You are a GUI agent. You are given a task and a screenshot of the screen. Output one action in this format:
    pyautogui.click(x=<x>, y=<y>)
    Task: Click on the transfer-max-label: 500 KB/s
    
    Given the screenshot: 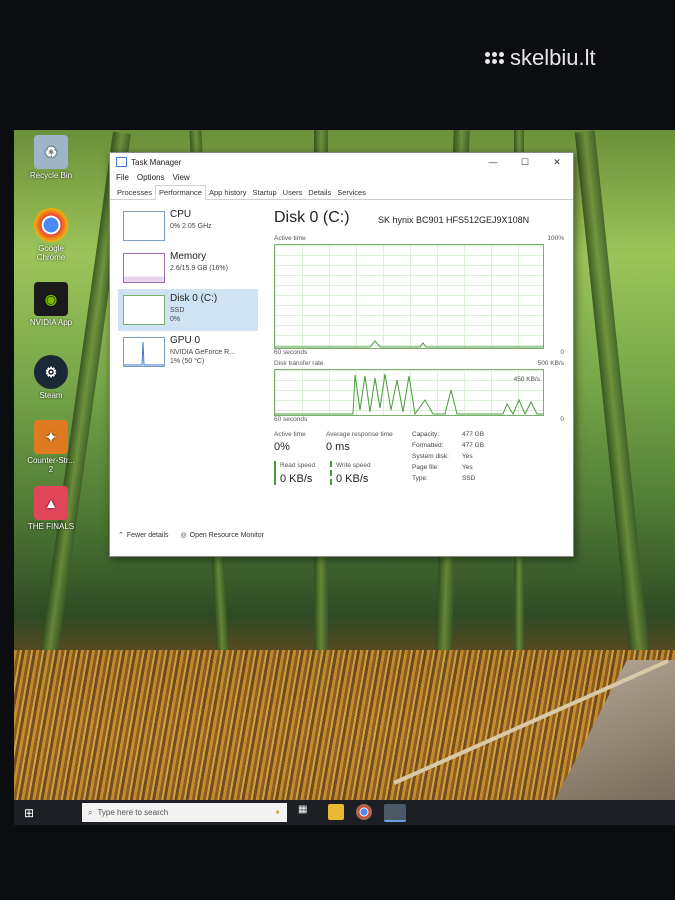 What is the action you would take?
    pyautogui.click(x=550, y=363)
    